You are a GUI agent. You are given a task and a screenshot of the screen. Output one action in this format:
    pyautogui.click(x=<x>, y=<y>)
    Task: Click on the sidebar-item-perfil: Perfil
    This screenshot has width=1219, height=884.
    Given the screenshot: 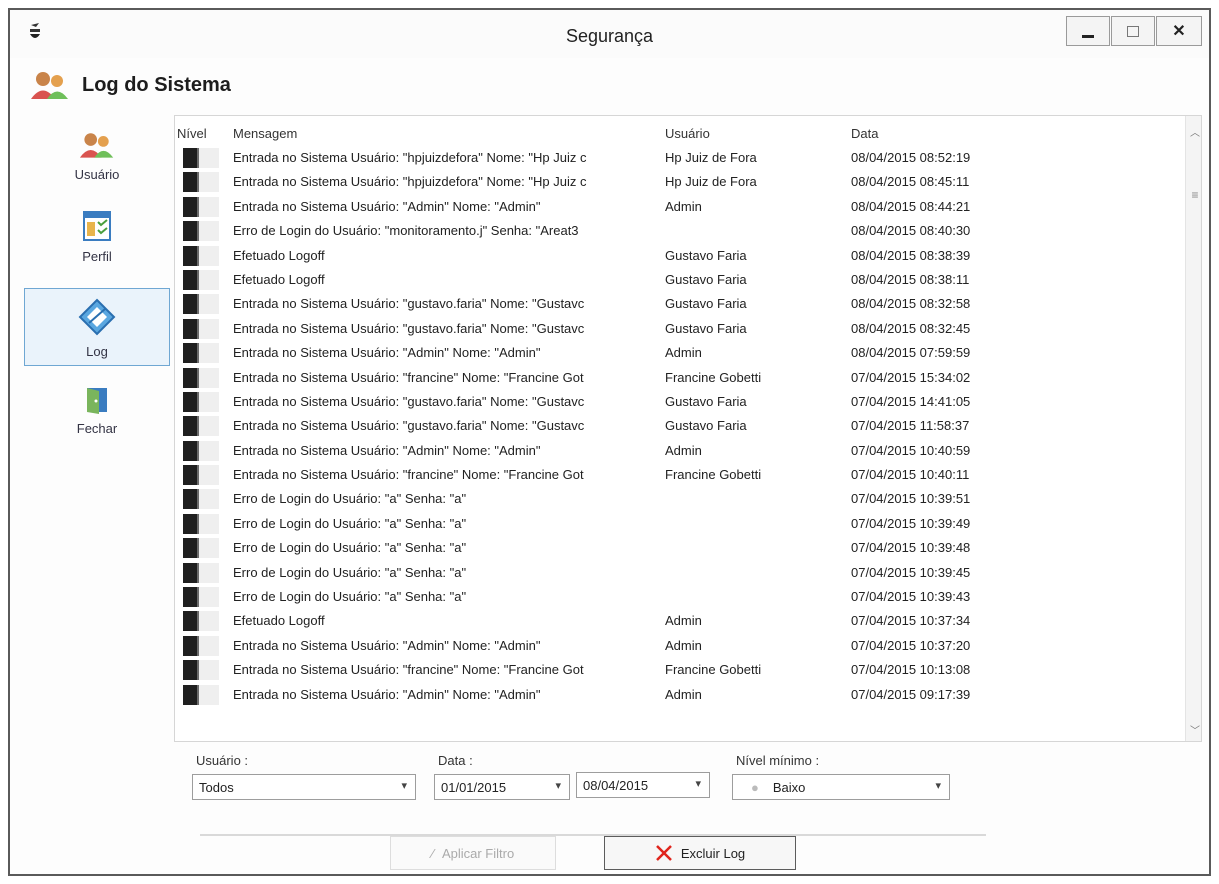 What is the action you would take?
    pyautogui.click(x=97, y=246)
    